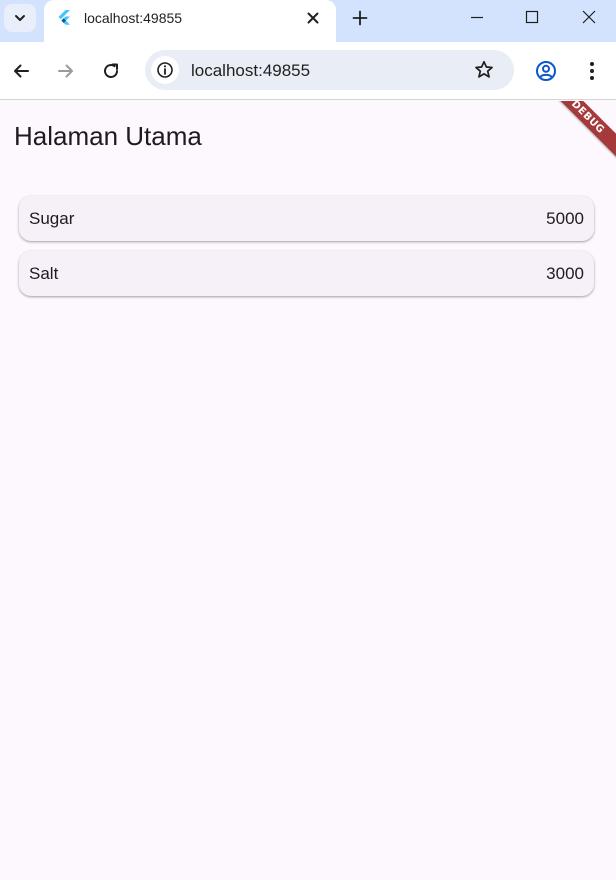 The image size is (616, 880). I want to click on reload-button, so click(111, 71).